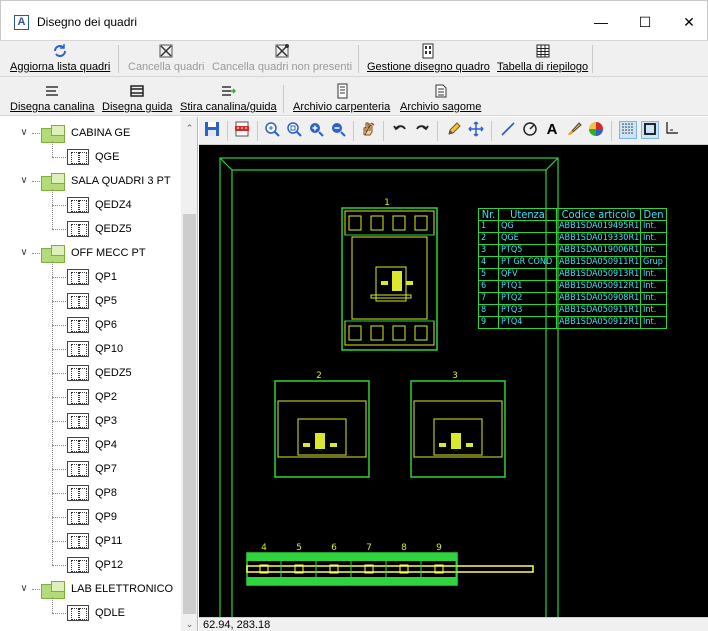 The image size is (708, 631). Describe the element at coordinates (92, 277) in the screenshot. I see `tree-item-panel: QP1` at that location.